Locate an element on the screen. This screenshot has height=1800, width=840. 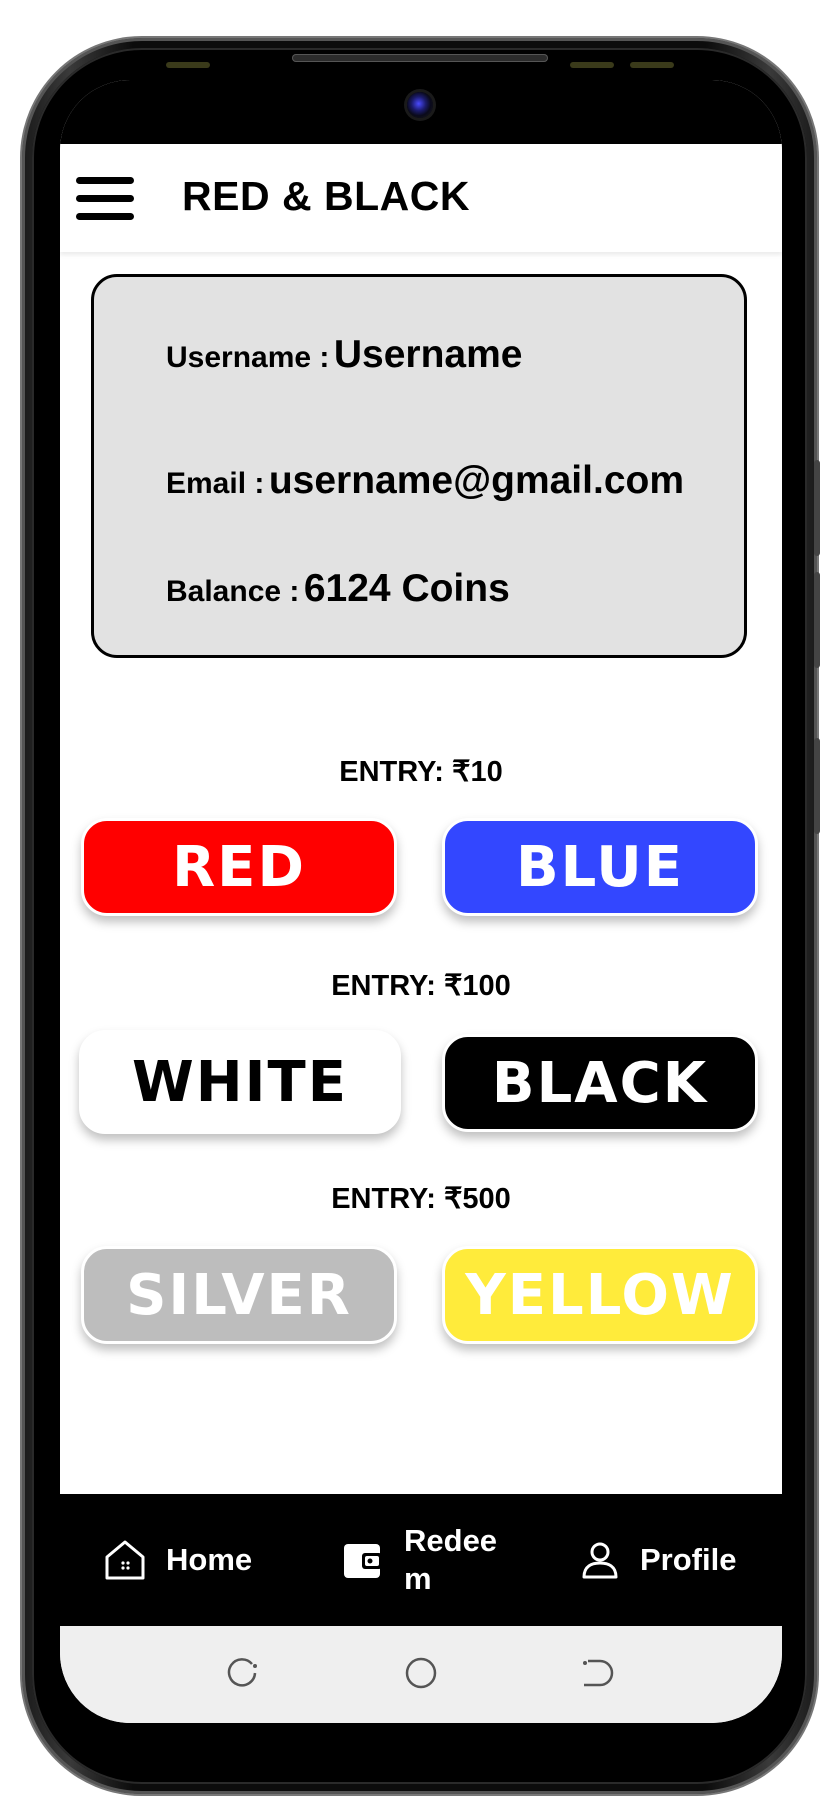
nav-profile: Profile is located at coordinates (658, 1560).